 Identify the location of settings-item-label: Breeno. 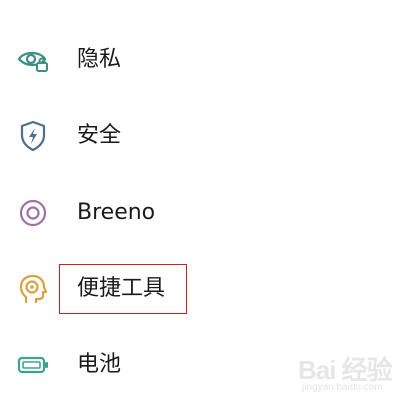
(116, 212).